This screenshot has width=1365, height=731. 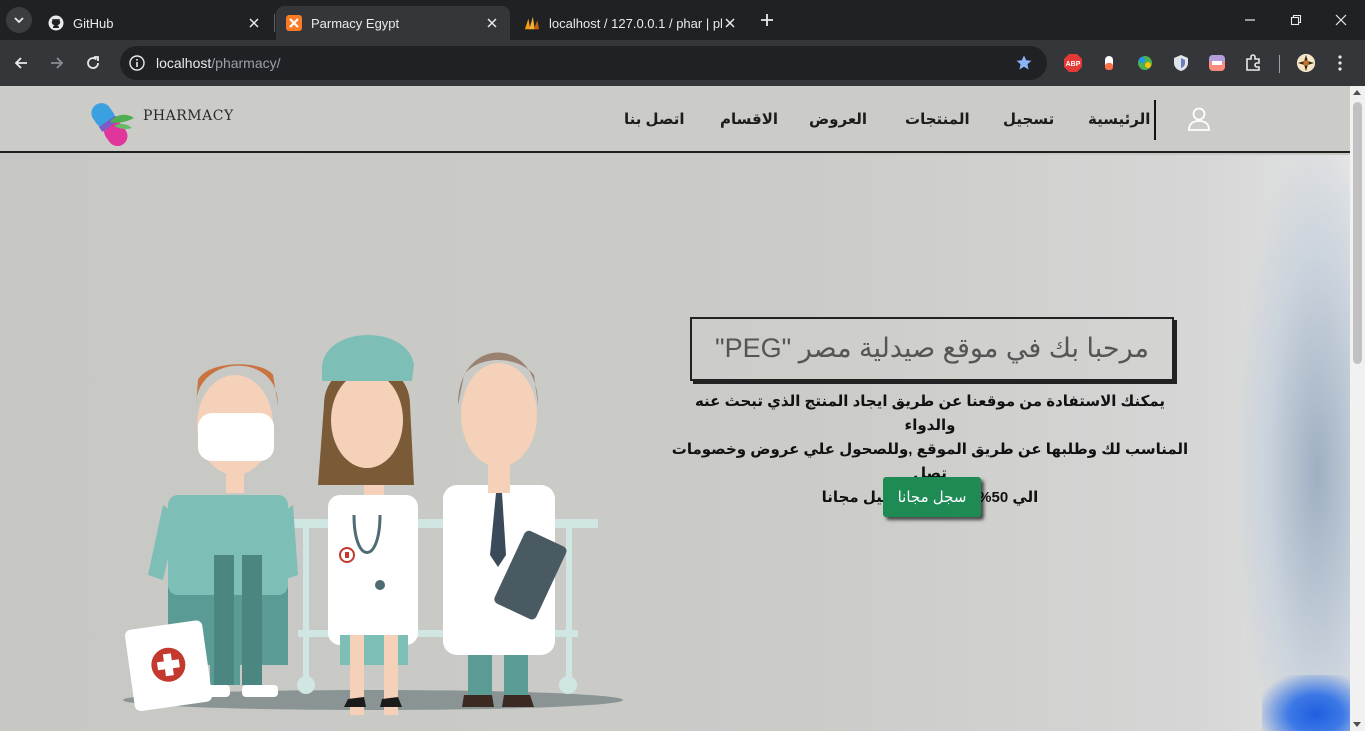 I want to click on github-icon, so click(x=56, y=23).